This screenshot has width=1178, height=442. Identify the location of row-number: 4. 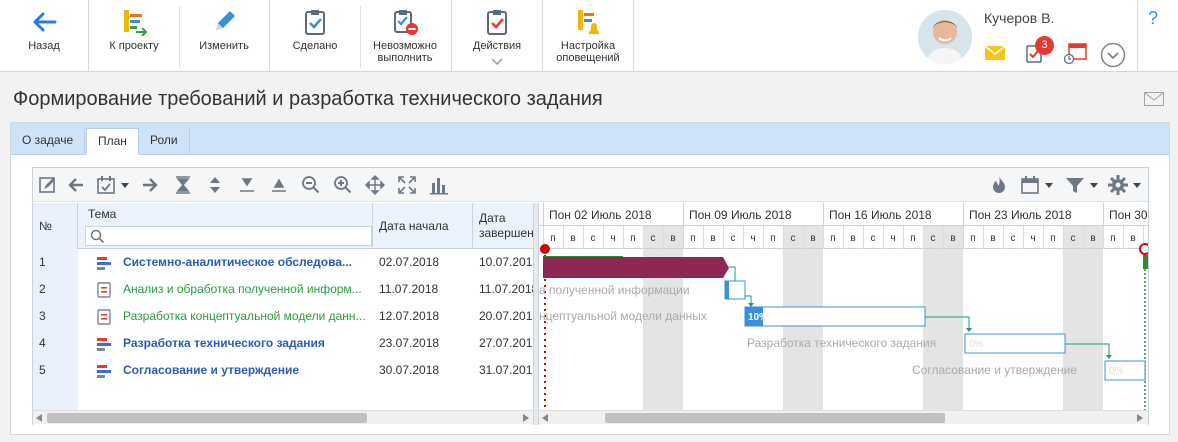
(55, 343).